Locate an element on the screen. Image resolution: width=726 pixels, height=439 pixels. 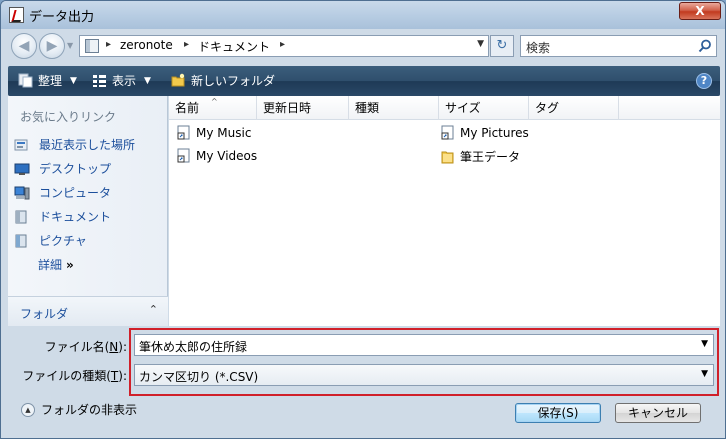
hide-folders-label: フォルダの非表示 is located at coordinates (89, 410).